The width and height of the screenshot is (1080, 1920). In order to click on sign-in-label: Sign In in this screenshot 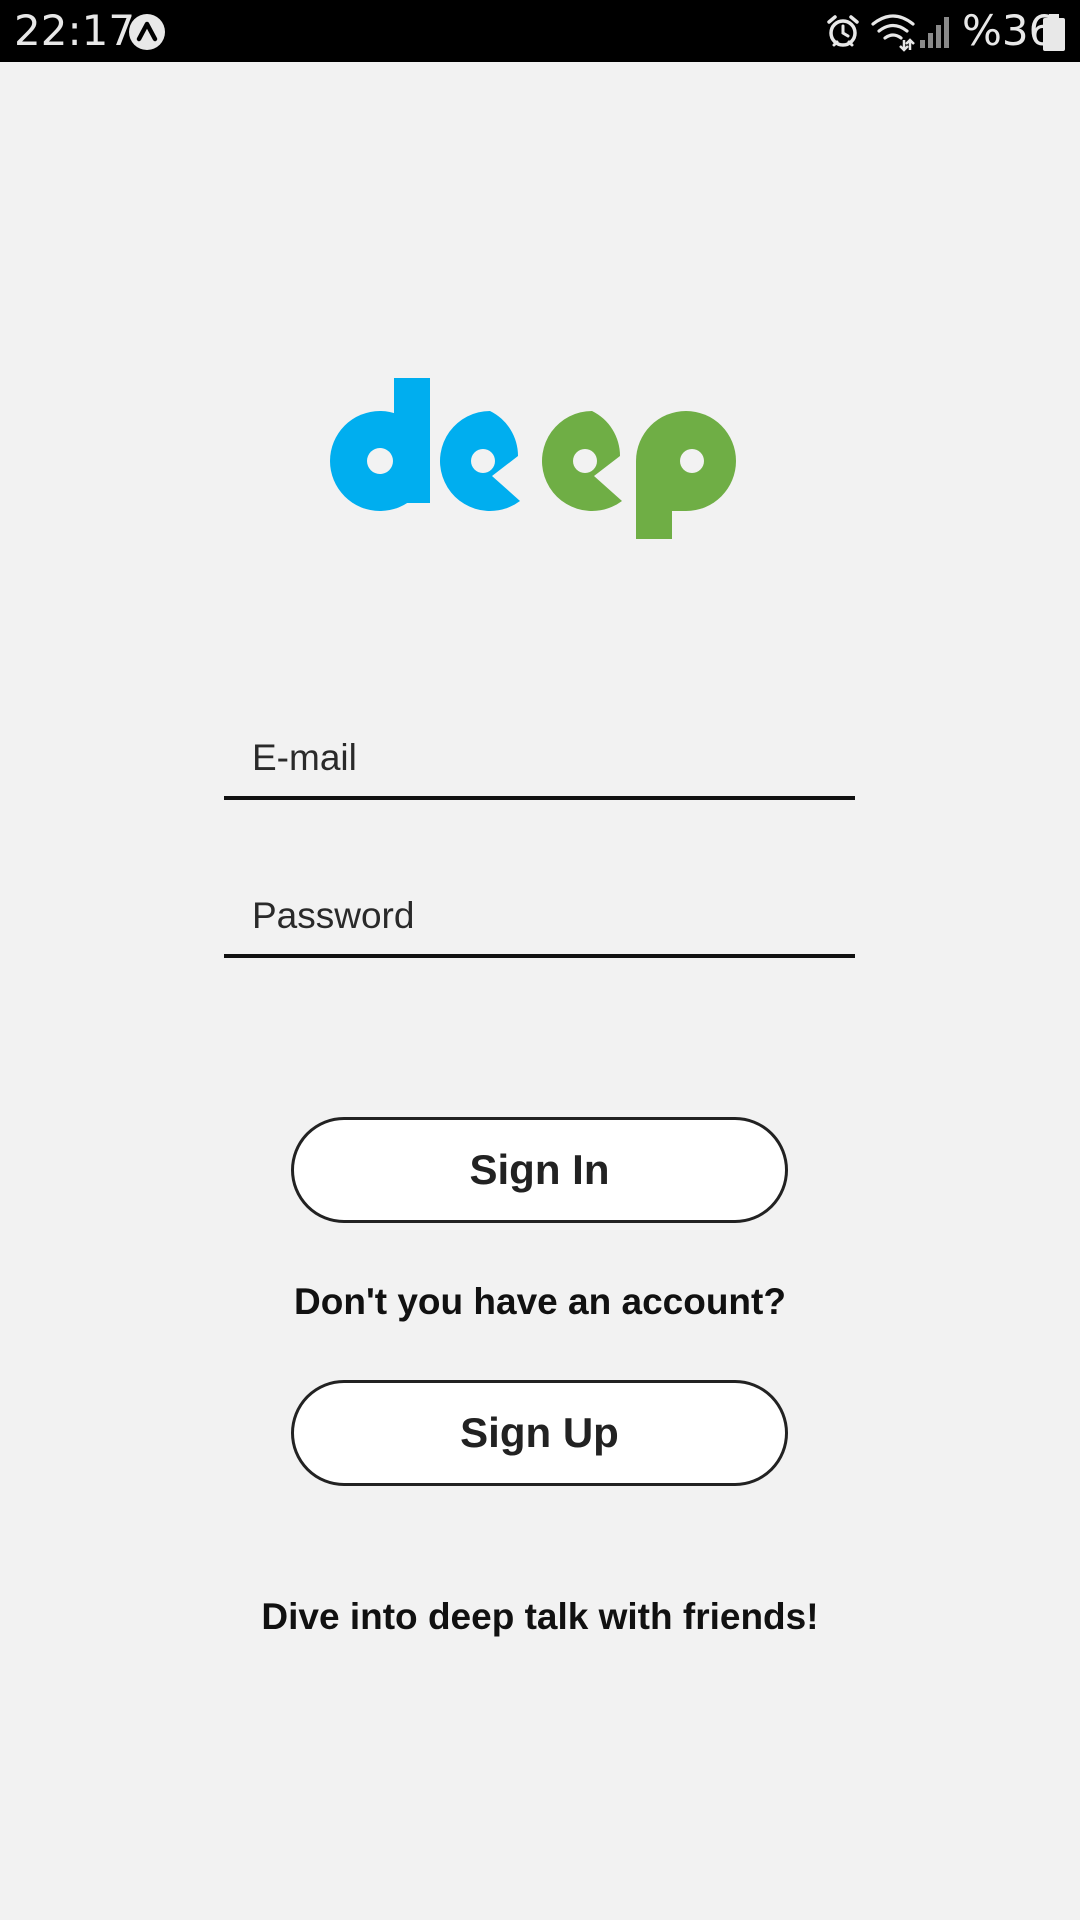, I will do `click(539, 1169)`.